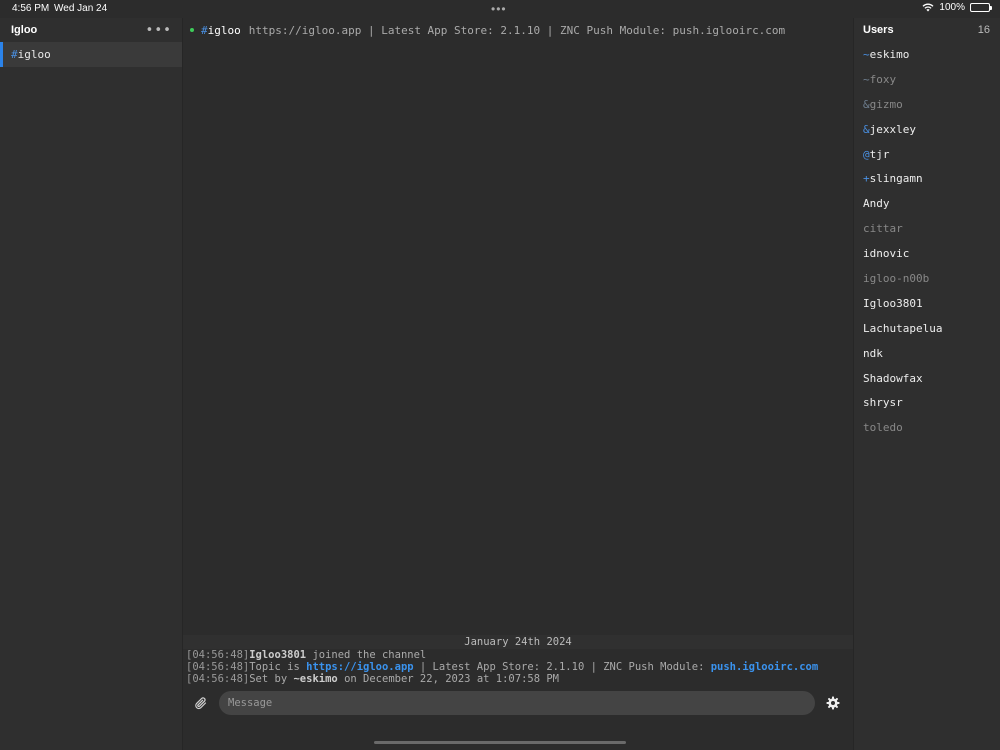 The height and width of the screenshot is (750, 1000). Describe the element at coordinates (878, 30) in the screenshot. I see `users-title: Users` at that location.